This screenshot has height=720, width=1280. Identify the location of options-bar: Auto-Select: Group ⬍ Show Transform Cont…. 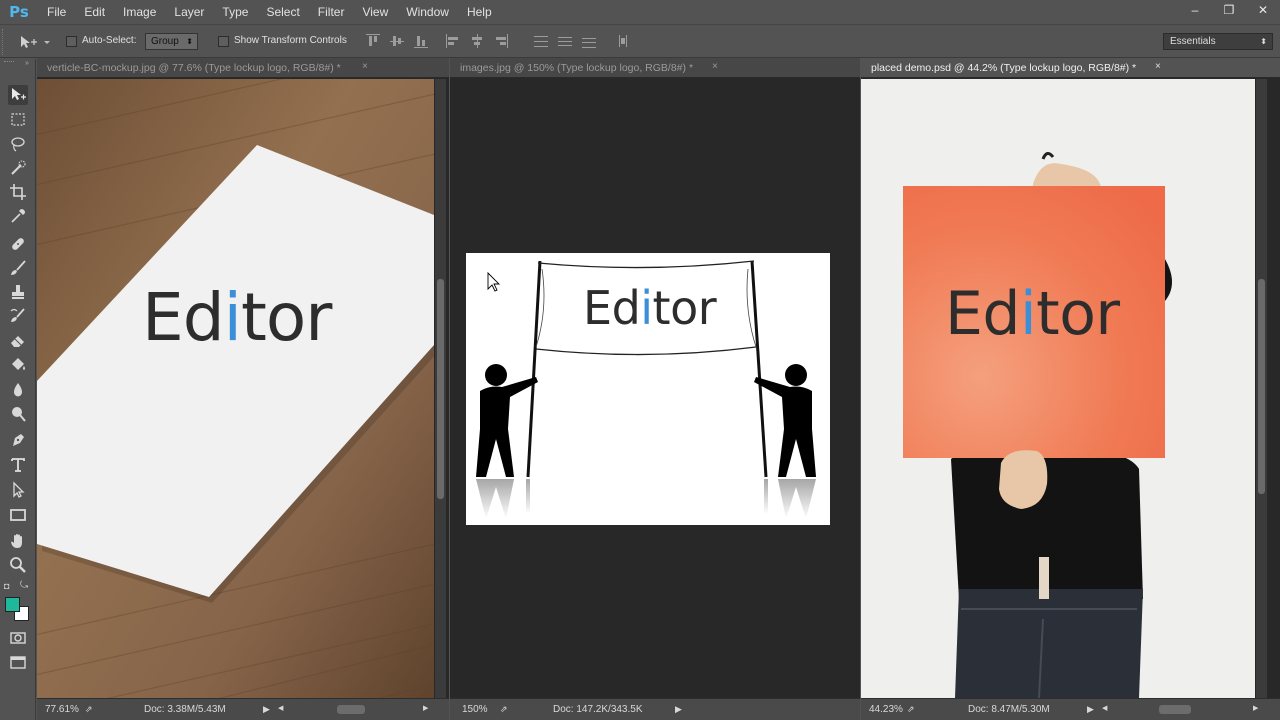
(640, 41).